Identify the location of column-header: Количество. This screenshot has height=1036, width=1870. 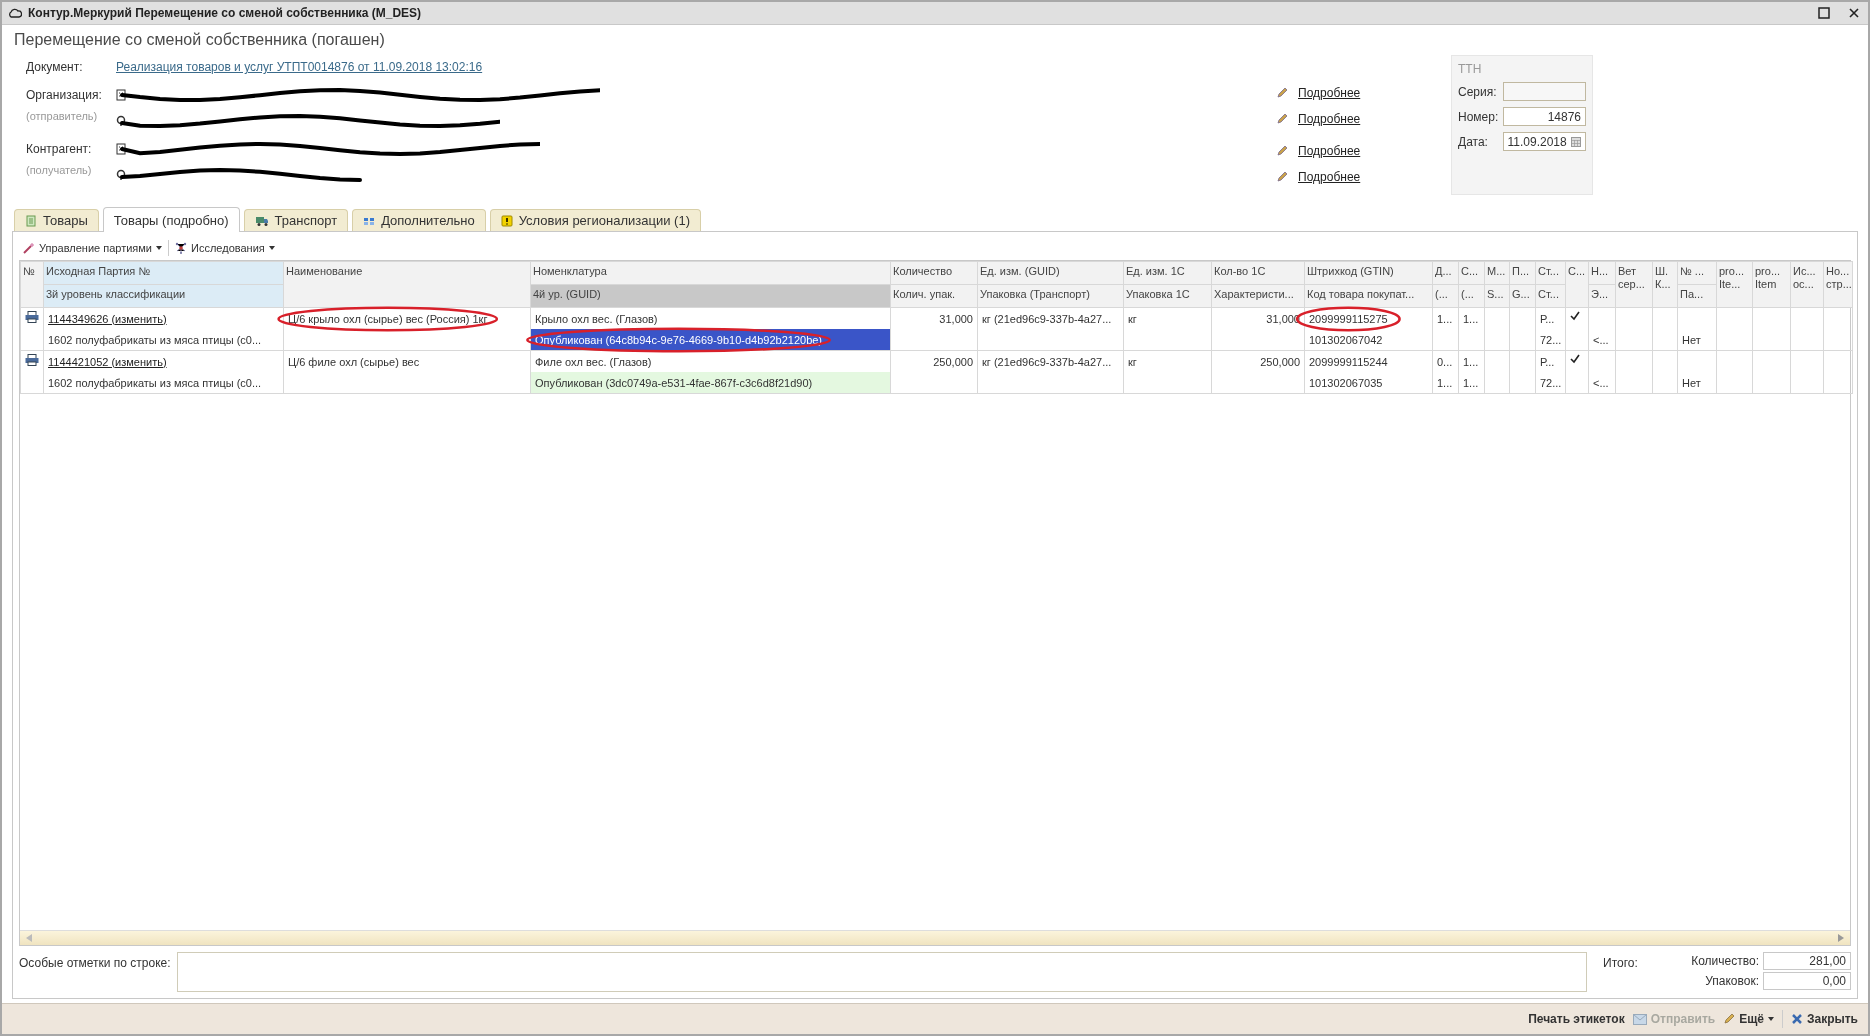
(934, 273).